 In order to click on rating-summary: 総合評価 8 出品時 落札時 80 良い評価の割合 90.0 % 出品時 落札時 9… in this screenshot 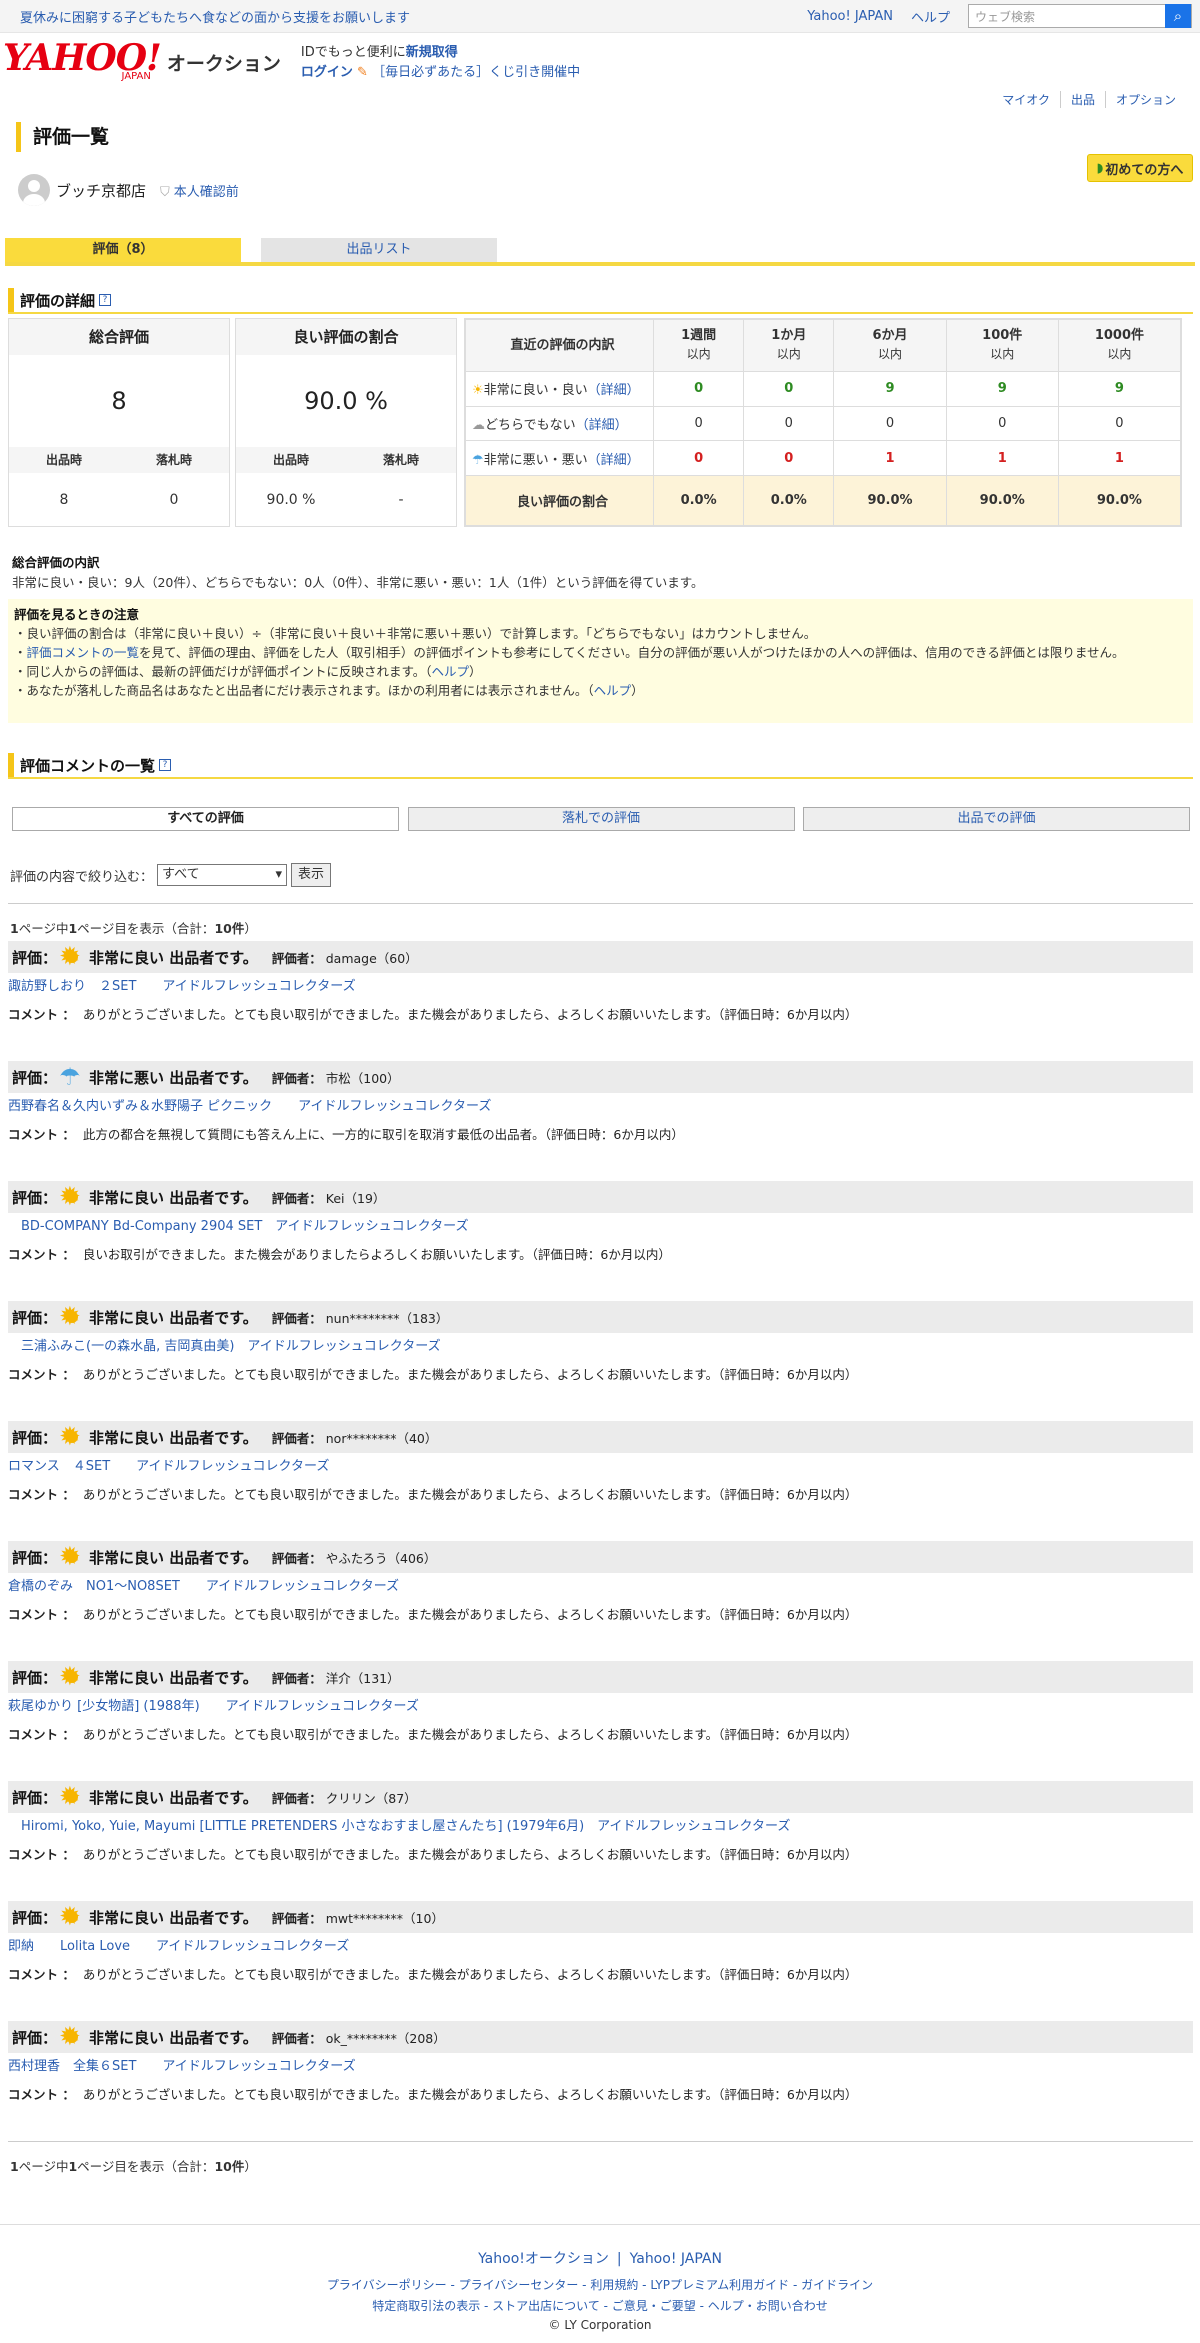, I will do `click(600, 422)`.